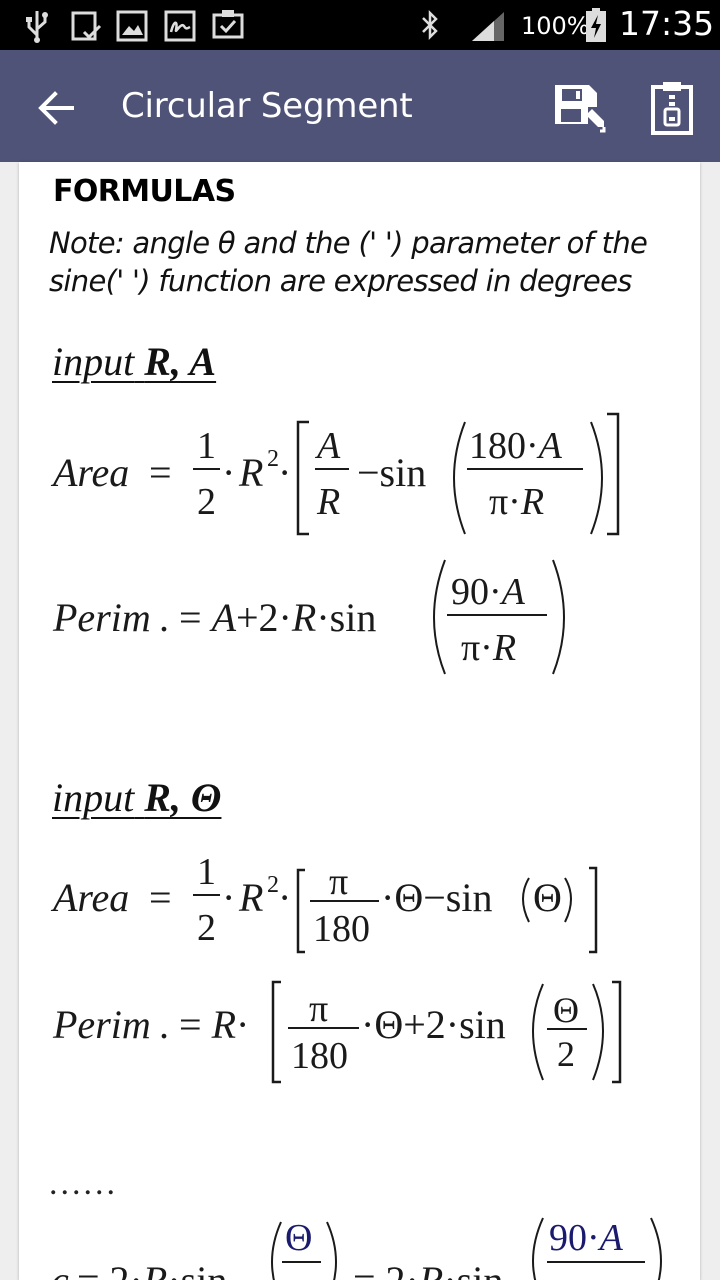 This screenshot has height=1280, width=720. What do you see at coordinates (436, 897) in the screenshot?
I see `svg-text: ·Θ−sin` at bounding box center [436, 897].